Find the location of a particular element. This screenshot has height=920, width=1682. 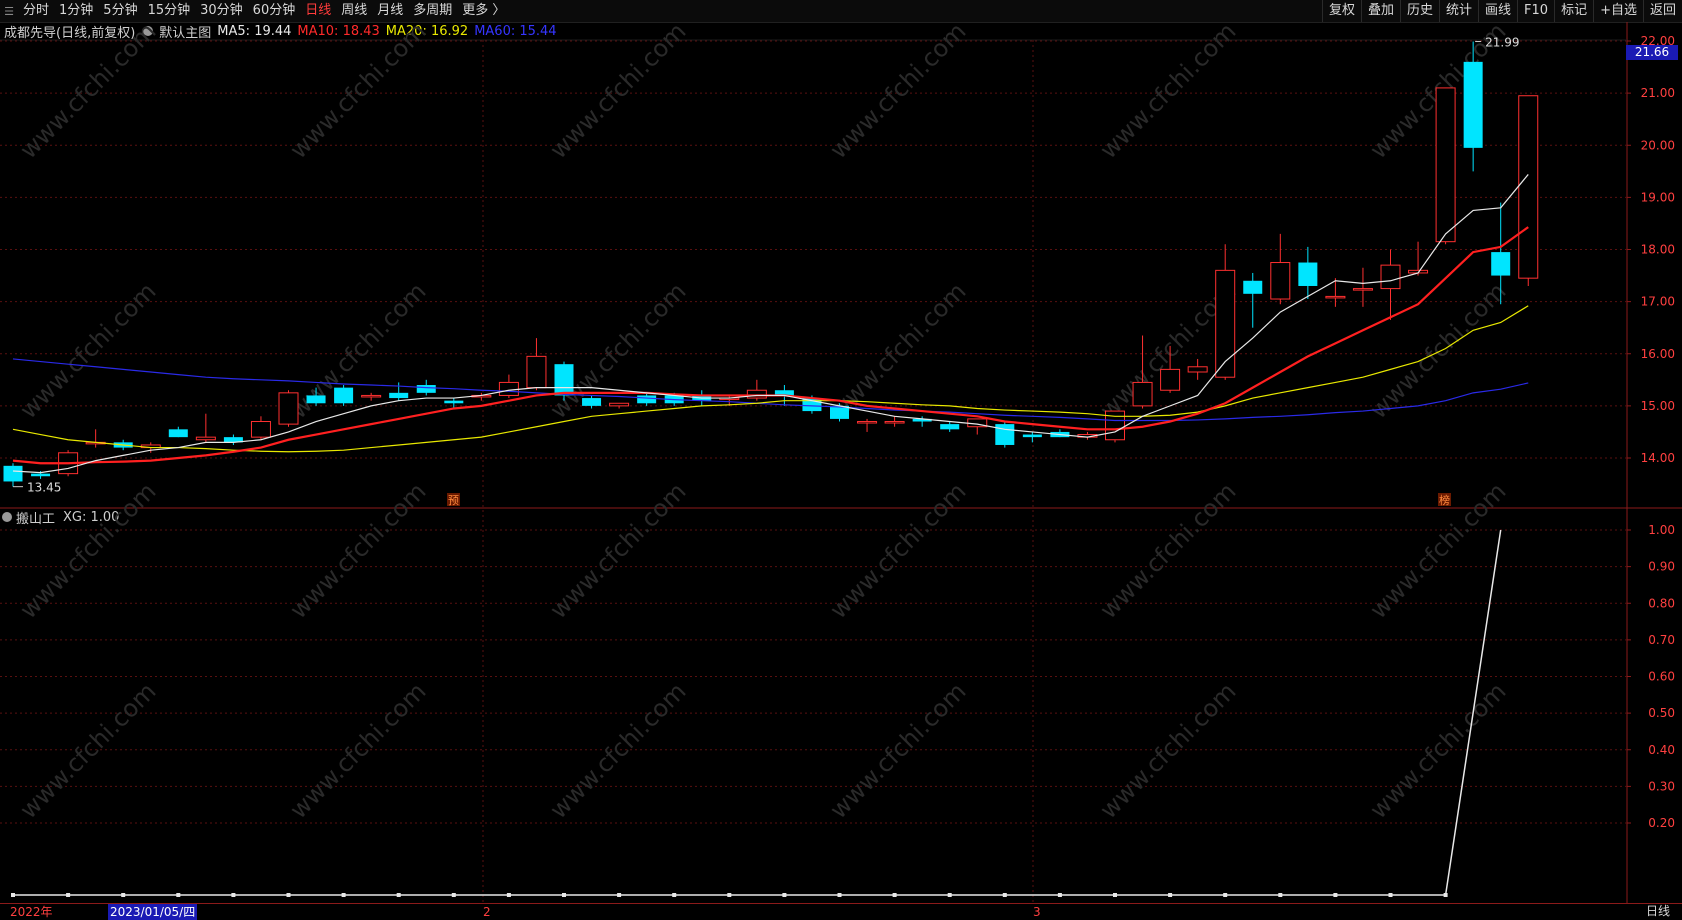

sub-axis-label: 0.80 is located at coordinates (1661, 603).